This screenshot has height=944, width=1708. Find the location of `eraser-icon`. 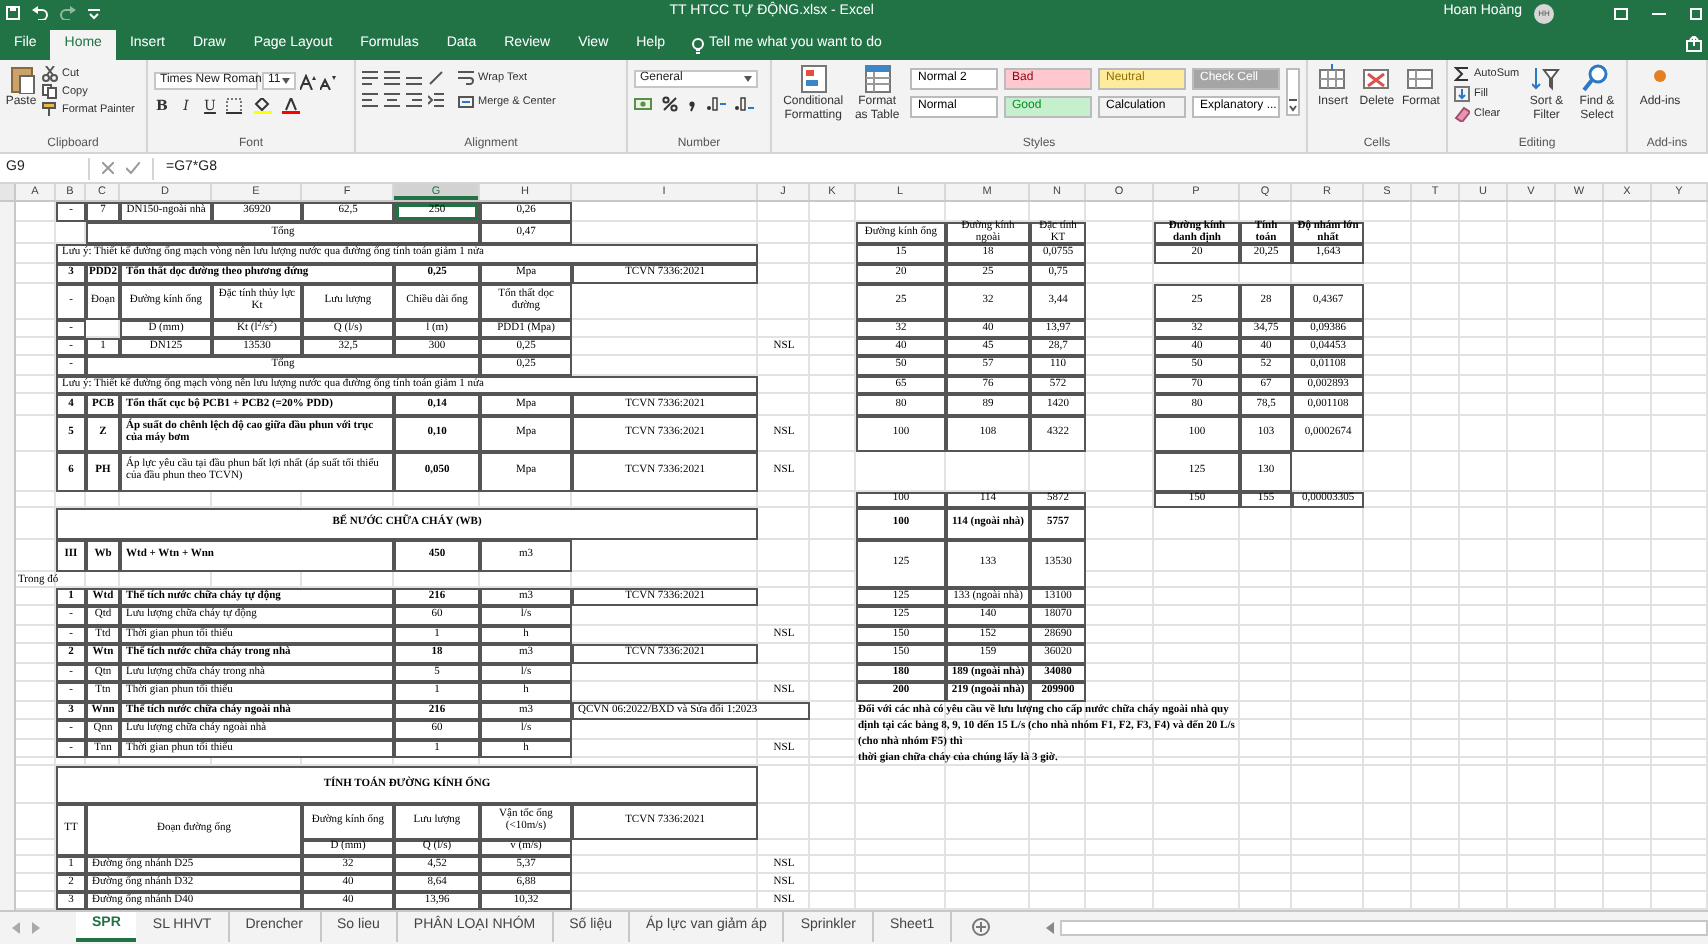

eraser-icon is located at coordinates (1462, 114).